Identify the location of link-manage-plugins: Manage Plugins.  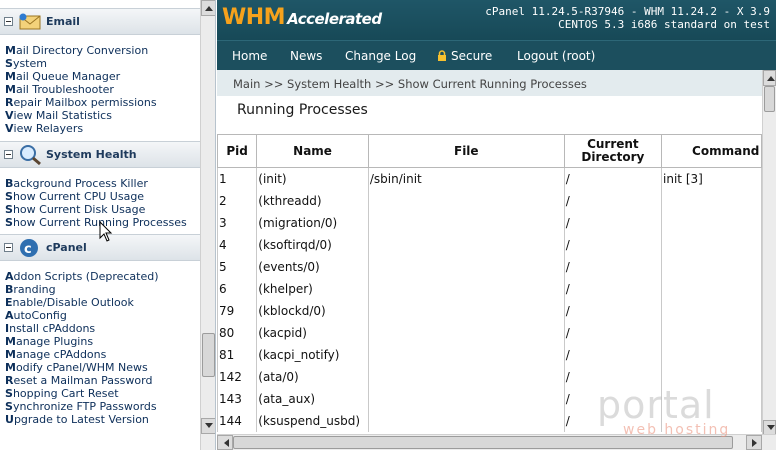
(102, 341).